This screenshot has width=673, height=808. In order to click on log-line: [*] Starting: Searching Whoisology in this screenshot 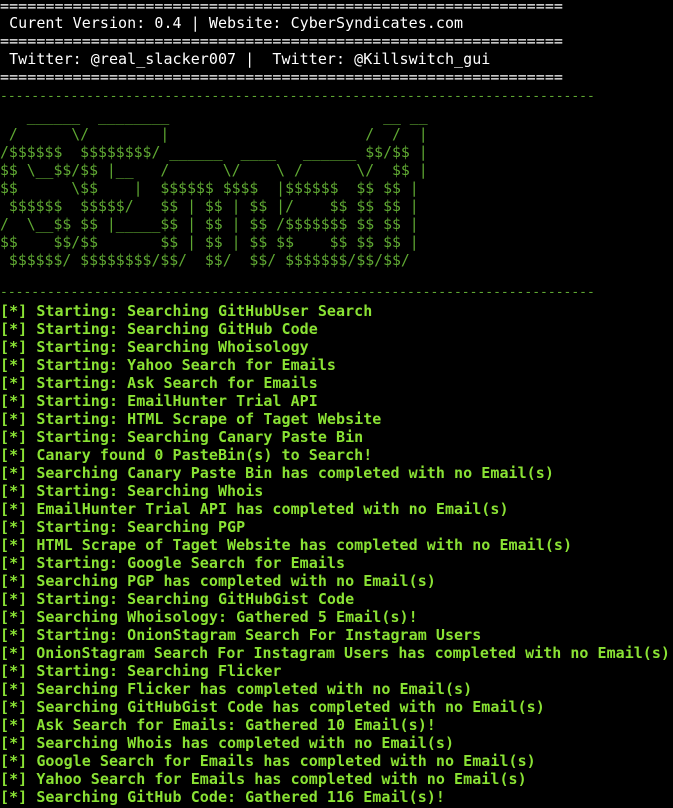, I will do `click(154, 347)`.